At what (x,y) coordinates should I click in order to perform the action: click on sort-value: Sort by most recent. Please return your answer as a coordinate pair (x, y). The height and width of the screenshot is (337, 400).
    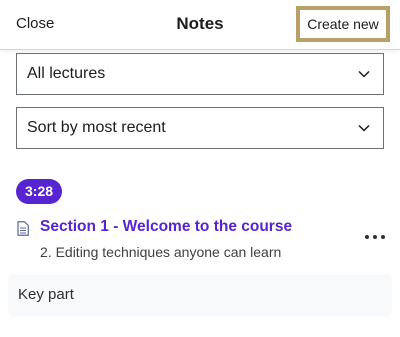
    Looking at the image, I should click on (96, 127).